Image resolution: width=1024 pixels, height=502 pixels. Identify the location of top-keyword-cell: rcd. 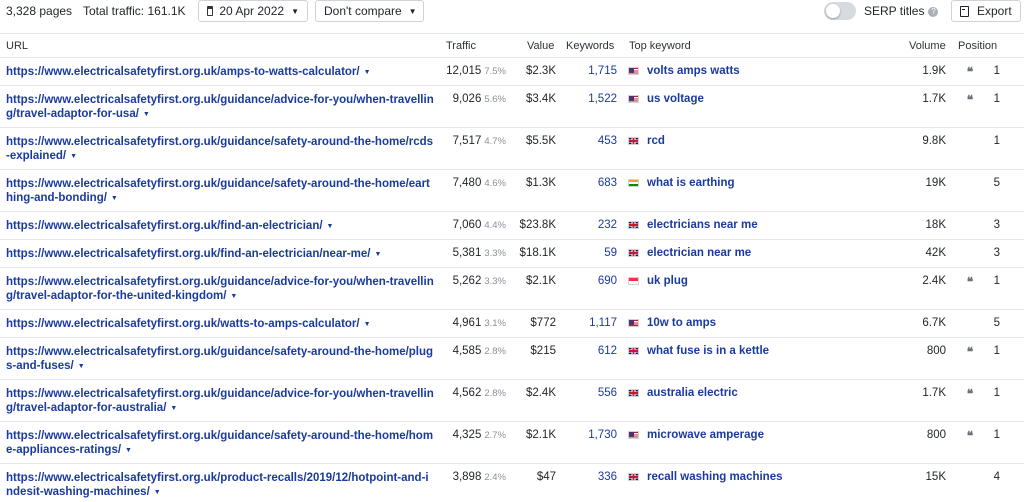
(758, 148).